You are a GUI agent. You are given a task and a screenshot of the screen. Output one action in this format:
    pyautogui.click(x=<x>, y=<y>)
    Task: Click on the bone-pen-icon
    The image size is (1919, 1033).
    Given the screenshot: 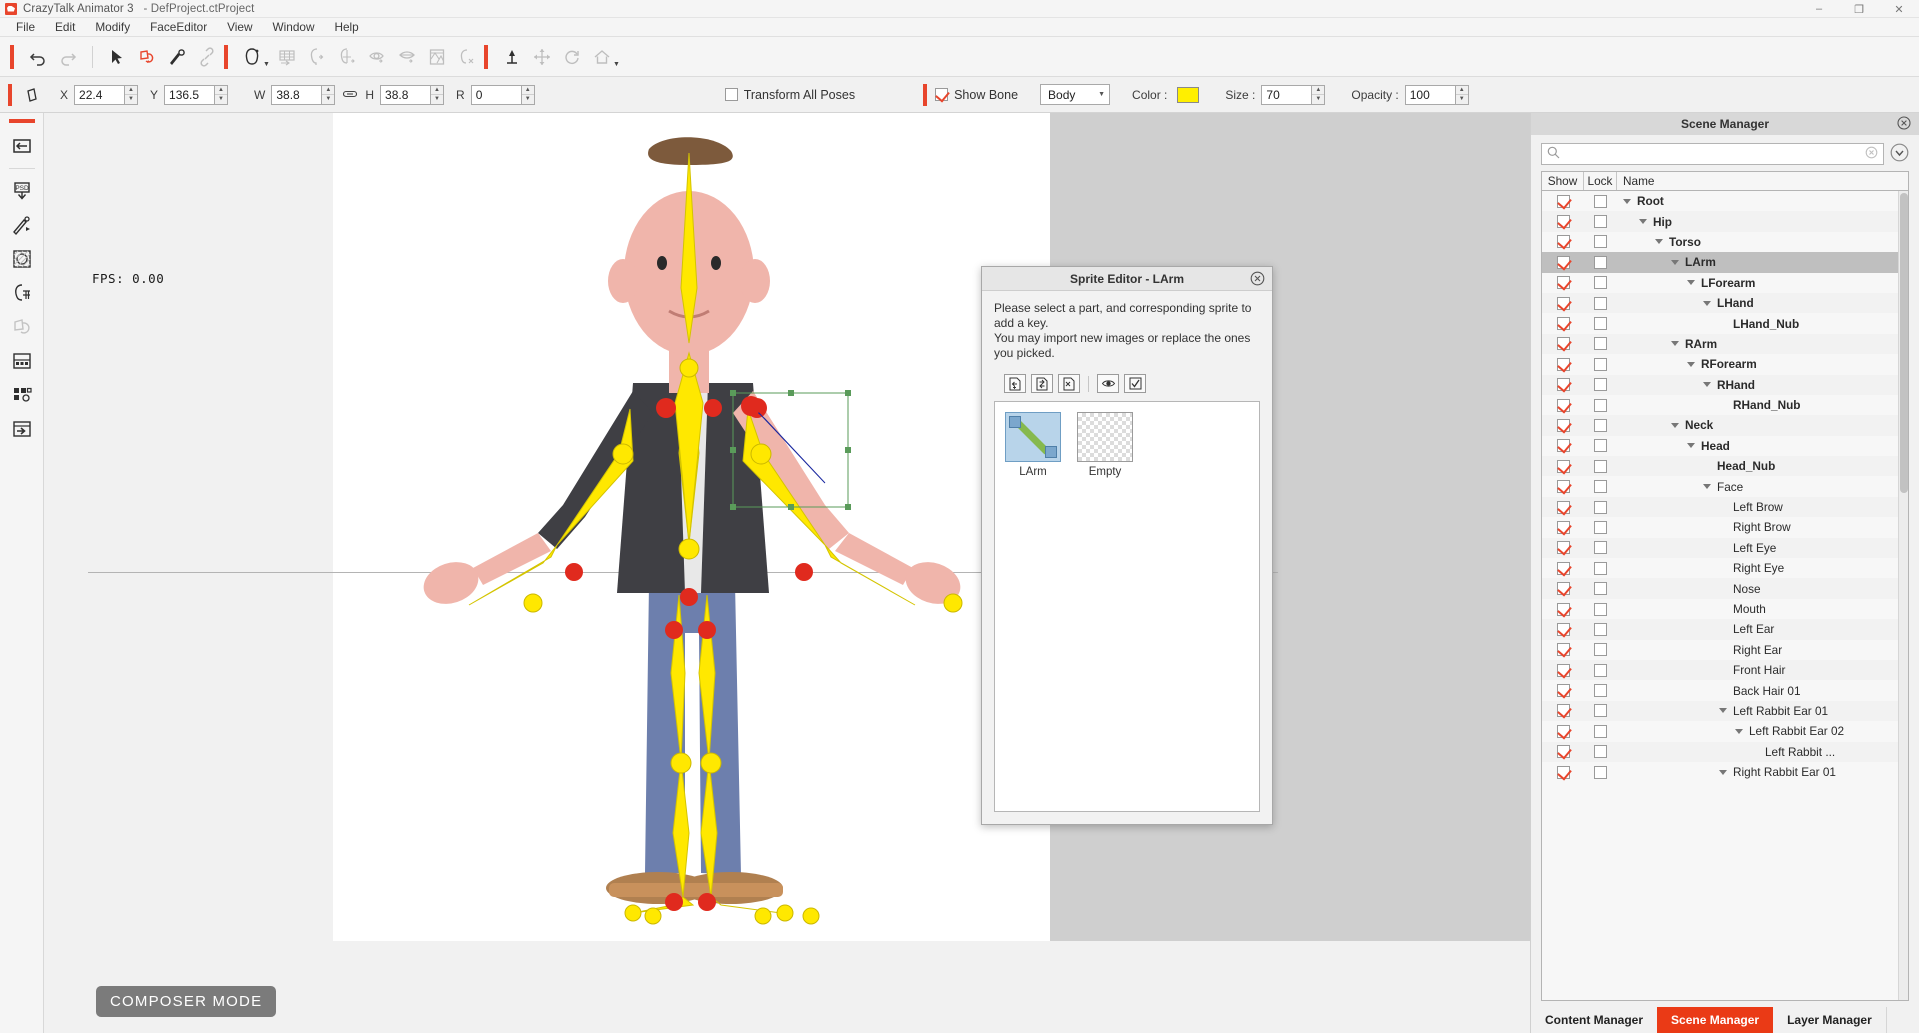 What is the action you would take?
    pyautogui.click(x=22, y=225)
    